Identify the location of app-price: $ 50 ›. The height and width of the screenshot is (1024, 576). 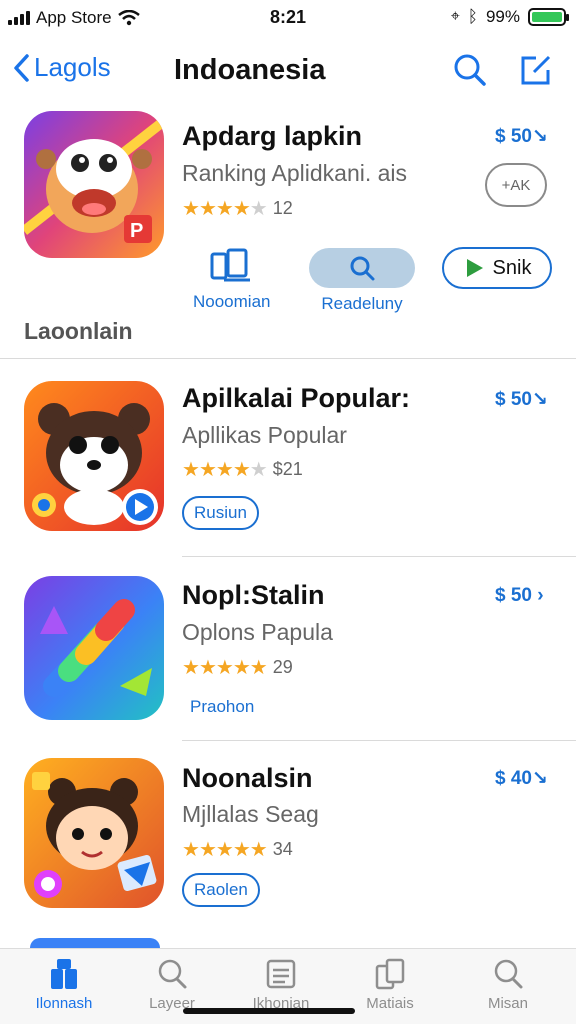
(519, 595).